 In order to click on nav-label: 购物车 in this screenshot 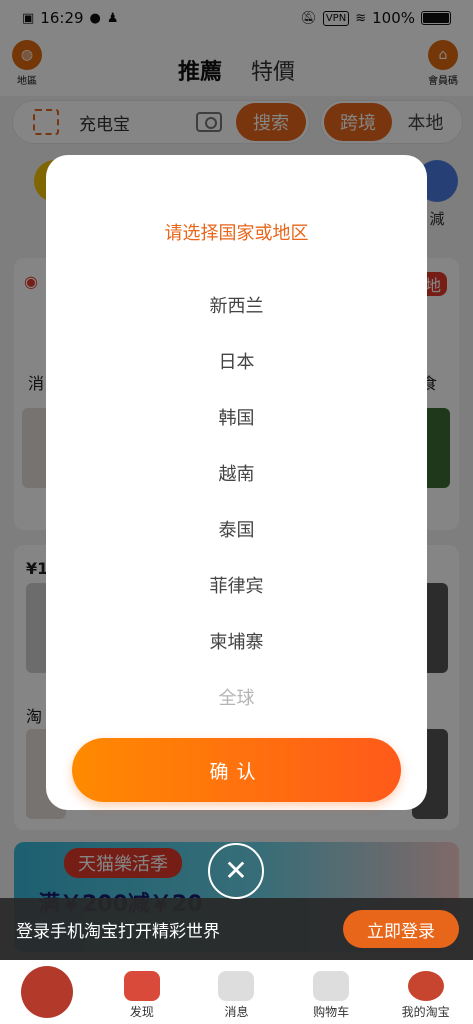, I will do `click(331, 1012)`.